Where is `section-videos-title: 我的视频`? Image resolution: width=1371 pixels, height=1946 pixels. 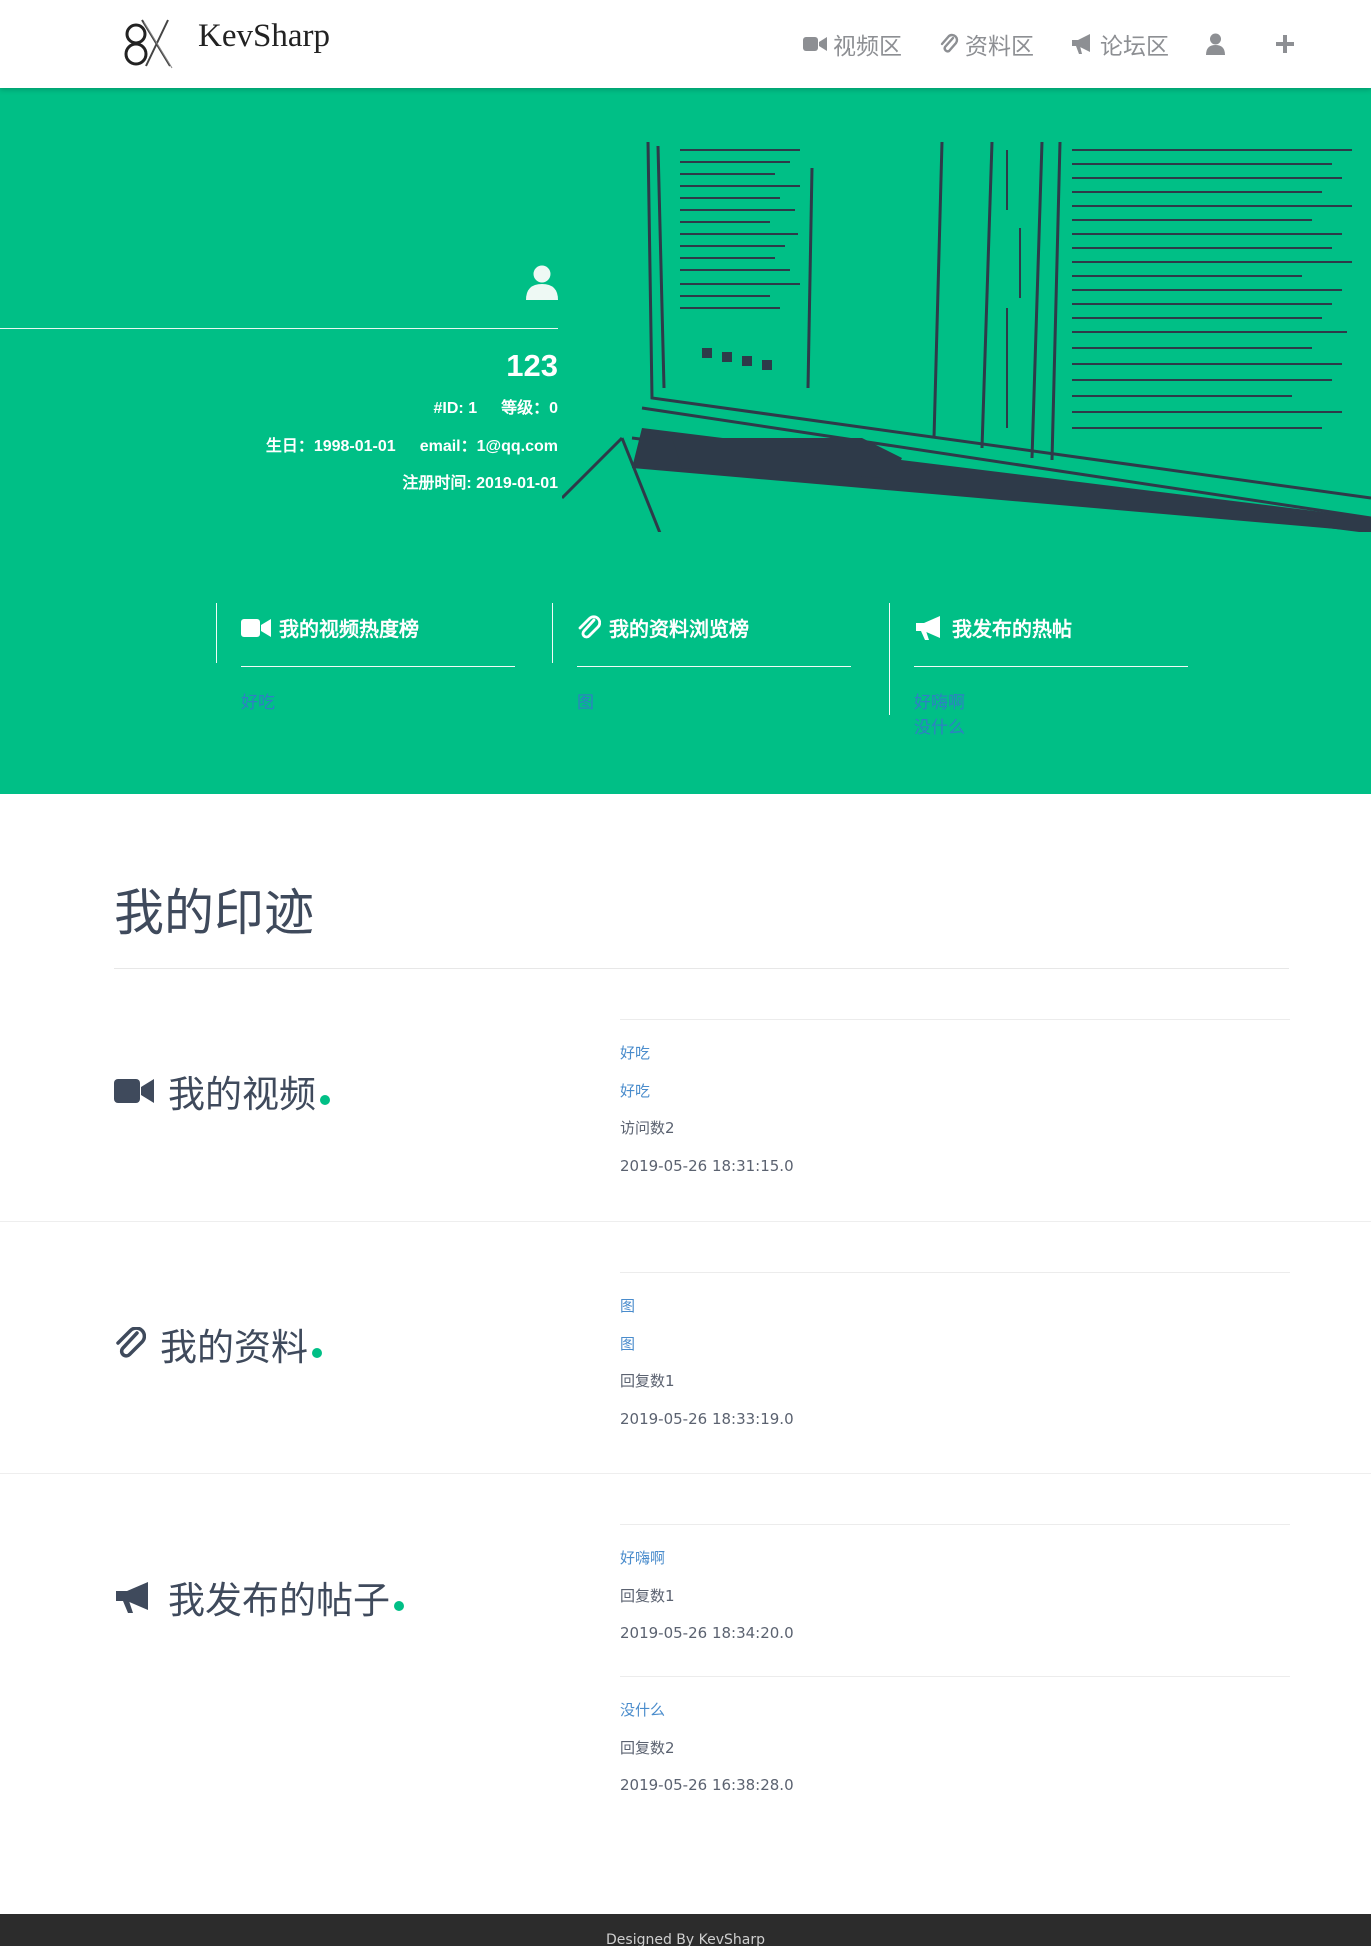 section-videos-title: 我的视频 is located at coordinates (242, 1094).